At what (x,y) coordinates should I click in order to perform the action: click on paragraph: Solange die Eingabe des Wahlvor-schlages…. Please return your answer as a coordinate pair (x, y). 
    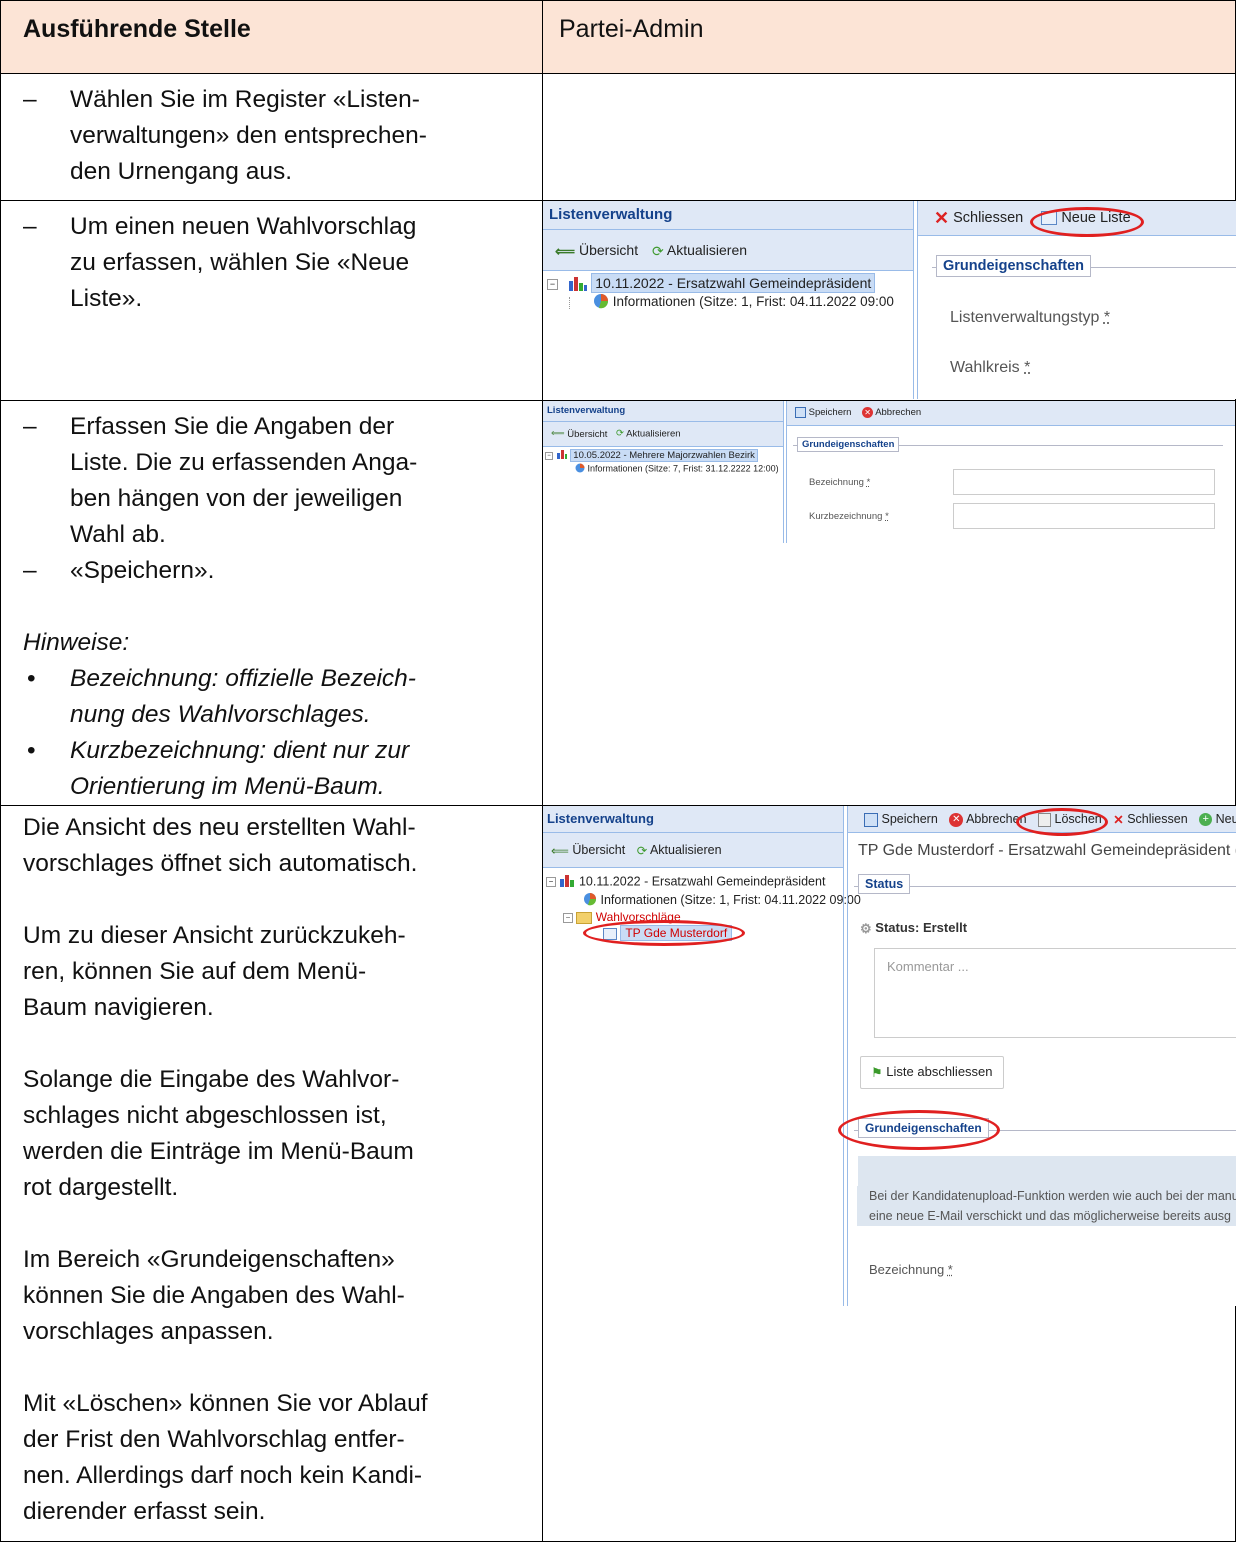
    Looking at the image, I should click on (218, 1133).